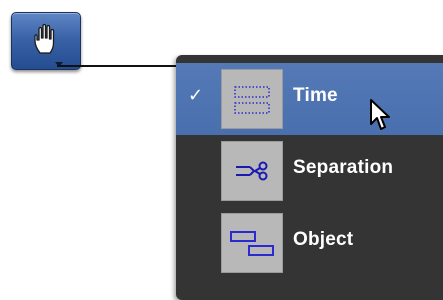 Image resolution: width=443 pixels, height=300 pixels. I want to click on menu-item-separation: Separation, so click(309, 171).